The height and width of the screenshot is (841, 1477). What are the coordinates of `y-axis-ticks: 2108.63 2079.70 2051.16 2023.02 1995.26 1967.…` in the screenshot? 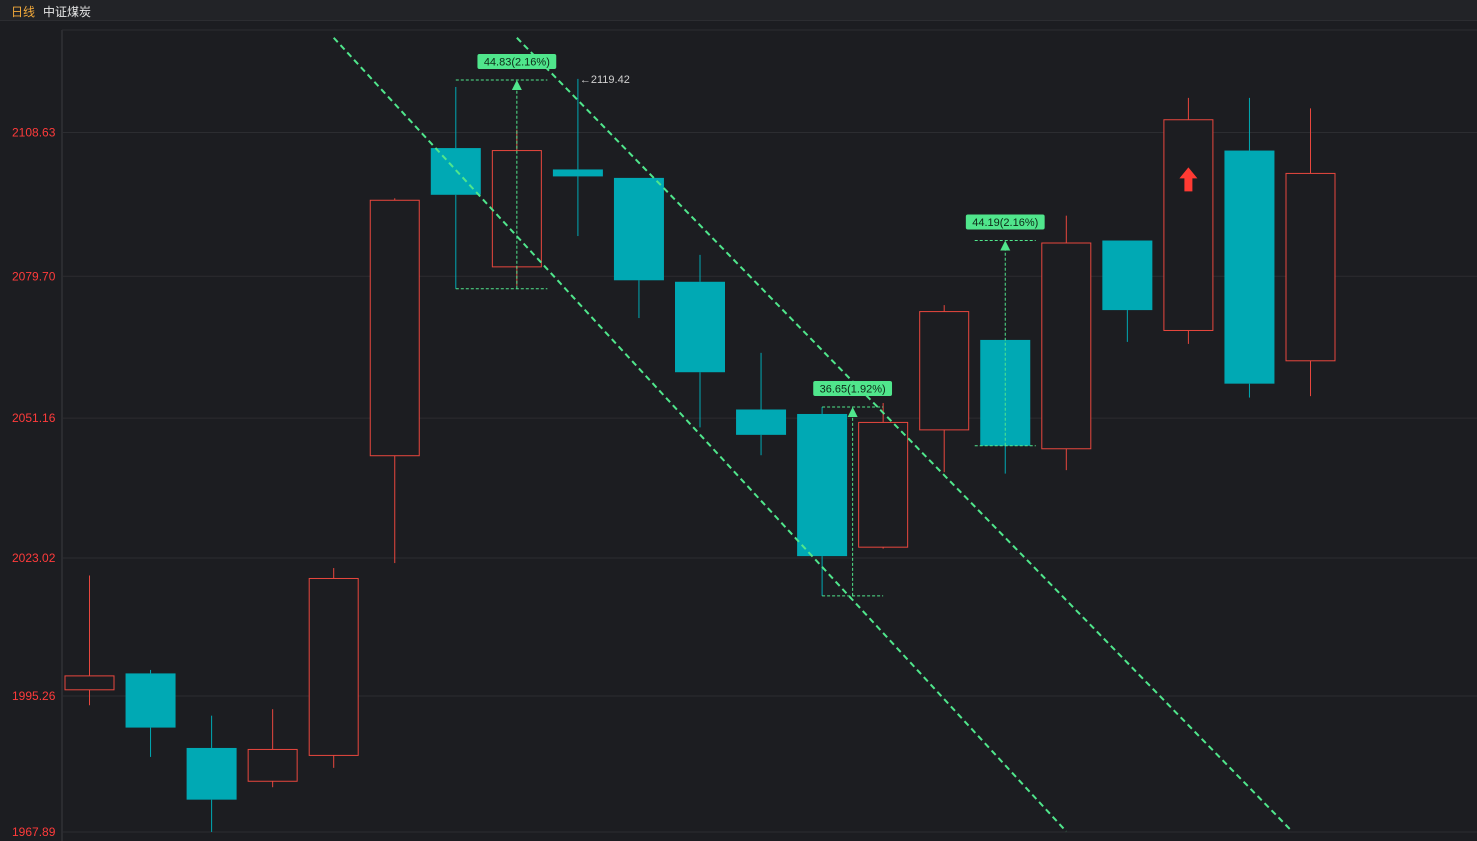 It's located at (34, 482).